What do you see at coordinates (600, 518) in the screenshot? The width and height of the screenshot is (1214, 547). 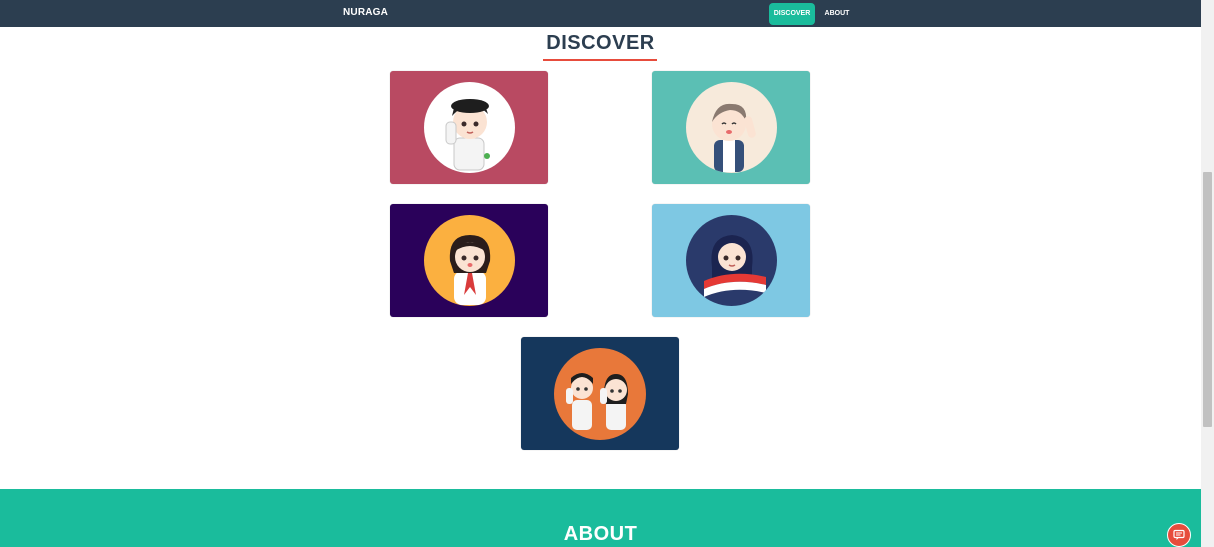 I see `about-section: ABOUT` at bounding box center [600, 518].